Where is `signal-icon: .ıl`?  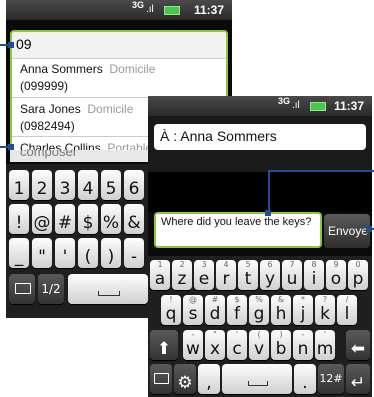
signal-icon: .ıl is located at coordinates (296, 105).